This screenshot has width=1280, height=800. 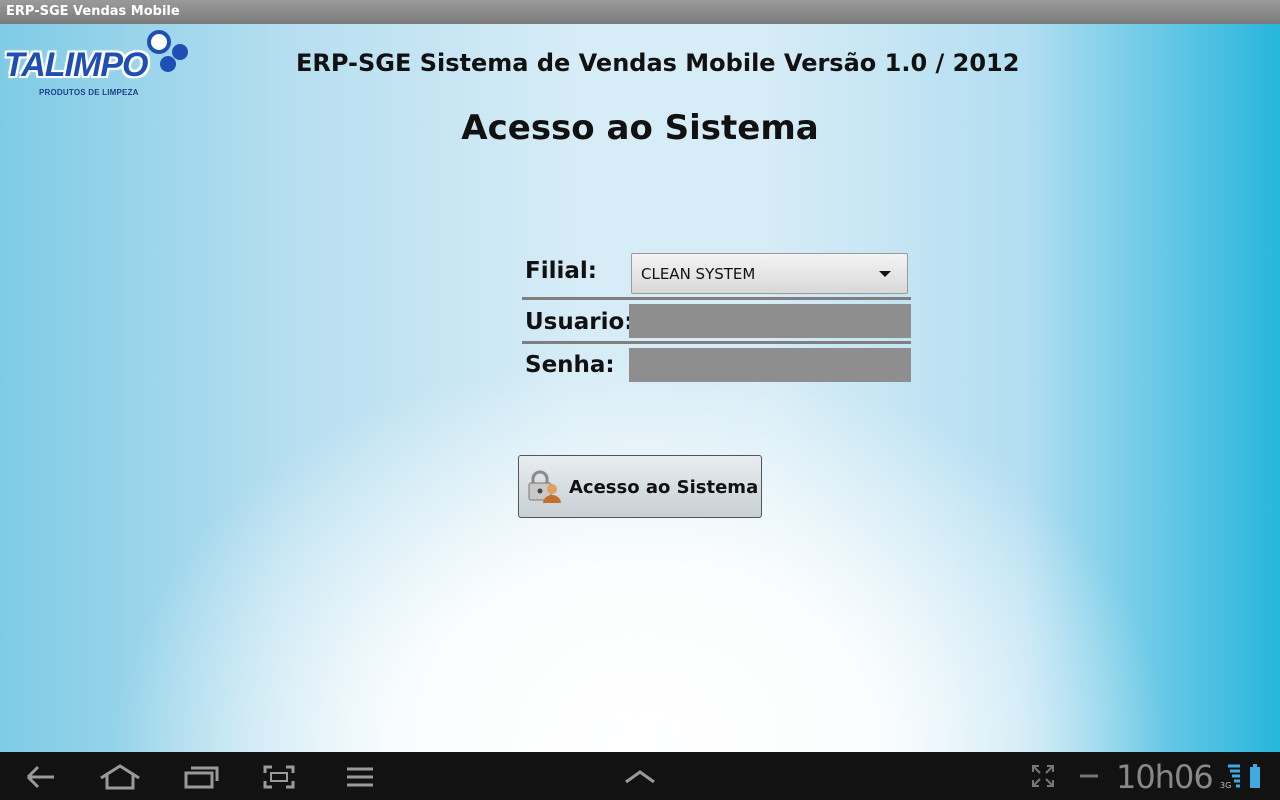 I want to click on signal-3g-icon: 3G, so click(x=1230, y=777).